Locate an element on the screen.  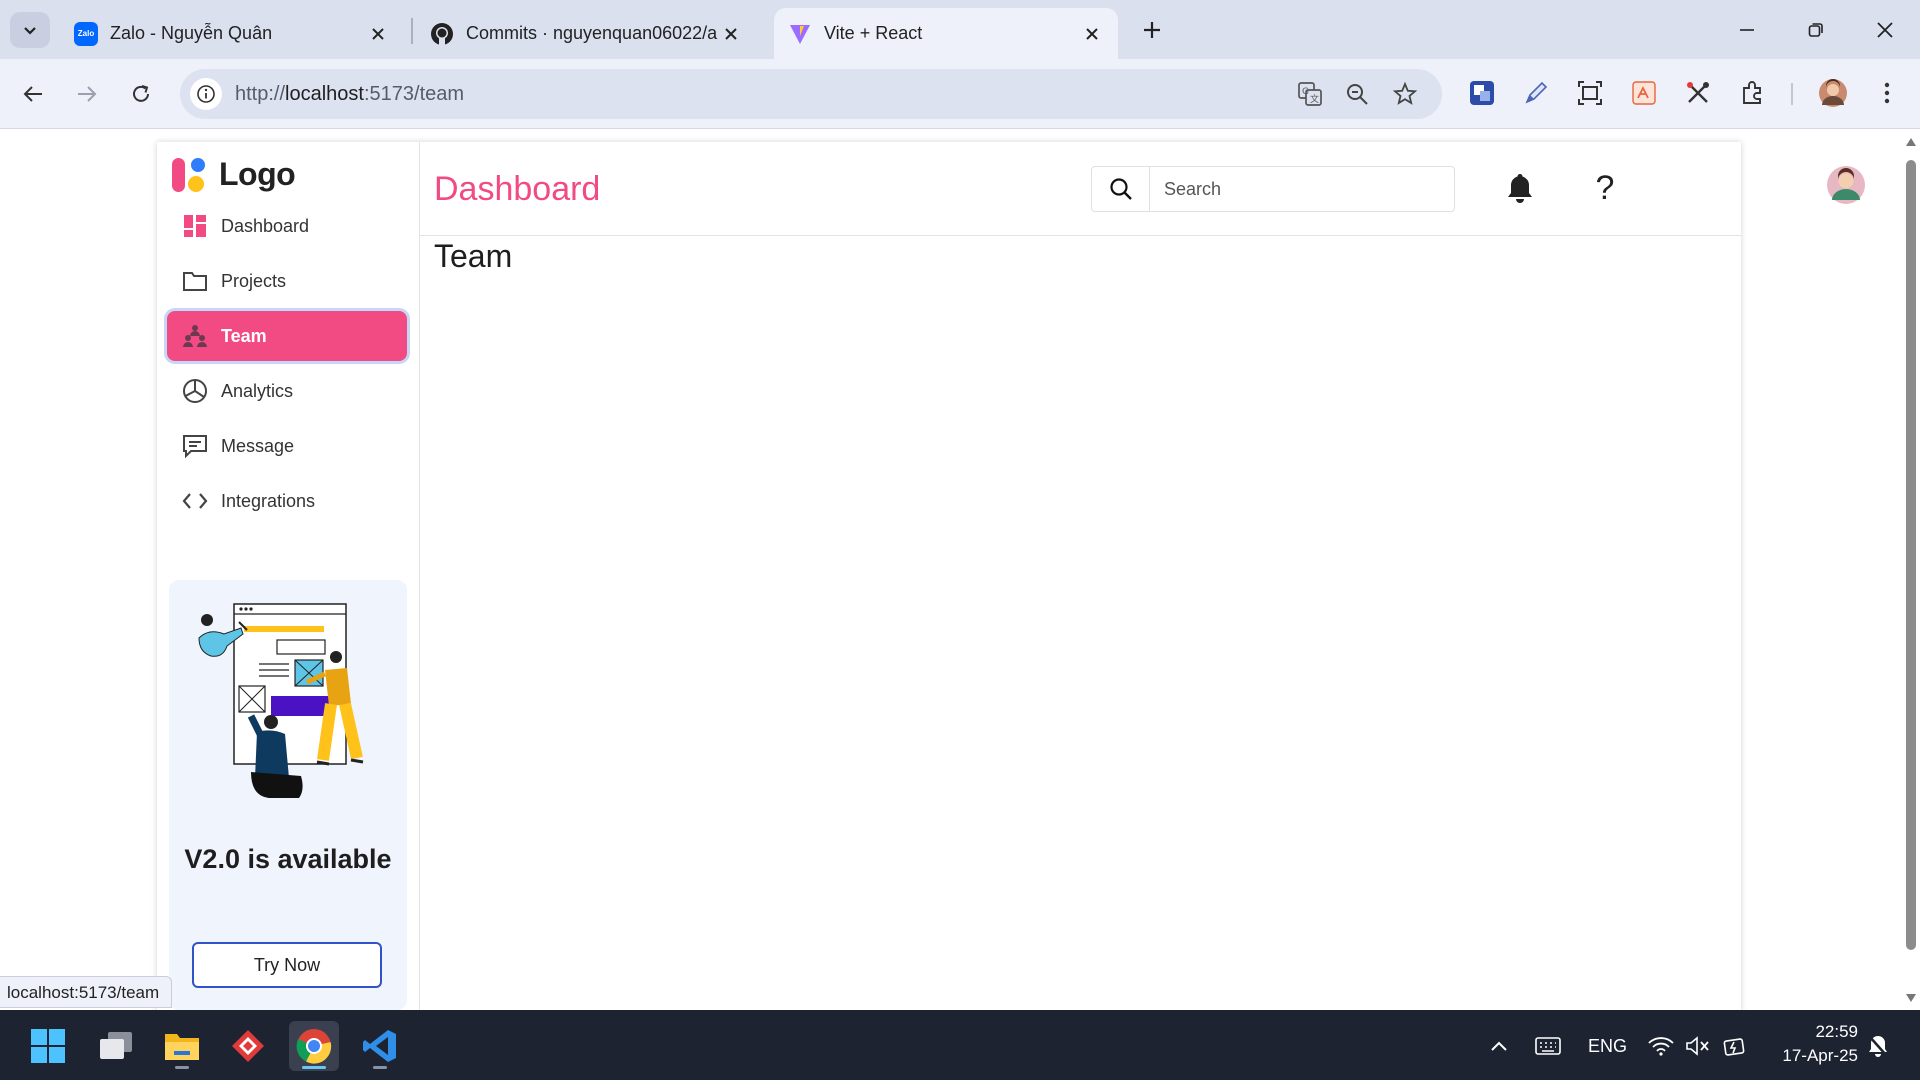
browser-tab-vite: Vite + React is located at coordinates (946, 33).